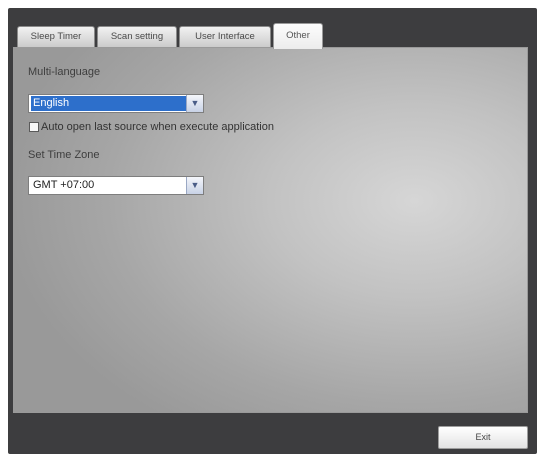 The width and height of the screenshot is (545, 457). Describe the element at coordinates (34, 127) in the screenshot. I see `auto-open-checkbox` at that location.